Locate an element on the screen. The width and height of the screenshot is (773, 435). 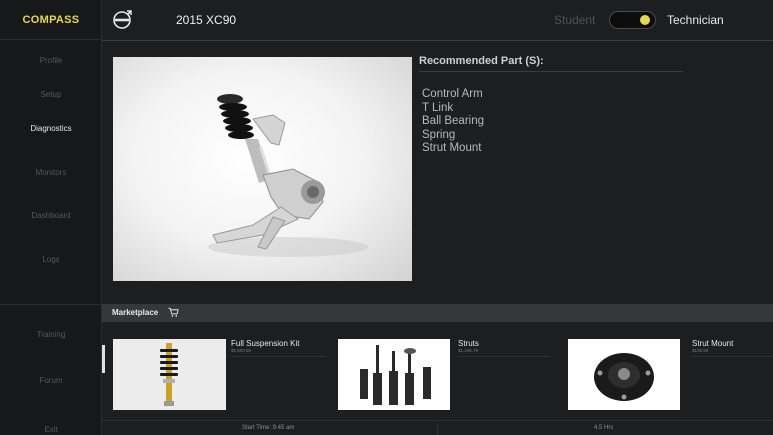
recommended-part: Strut Mount is located at coordinates (453, 149).